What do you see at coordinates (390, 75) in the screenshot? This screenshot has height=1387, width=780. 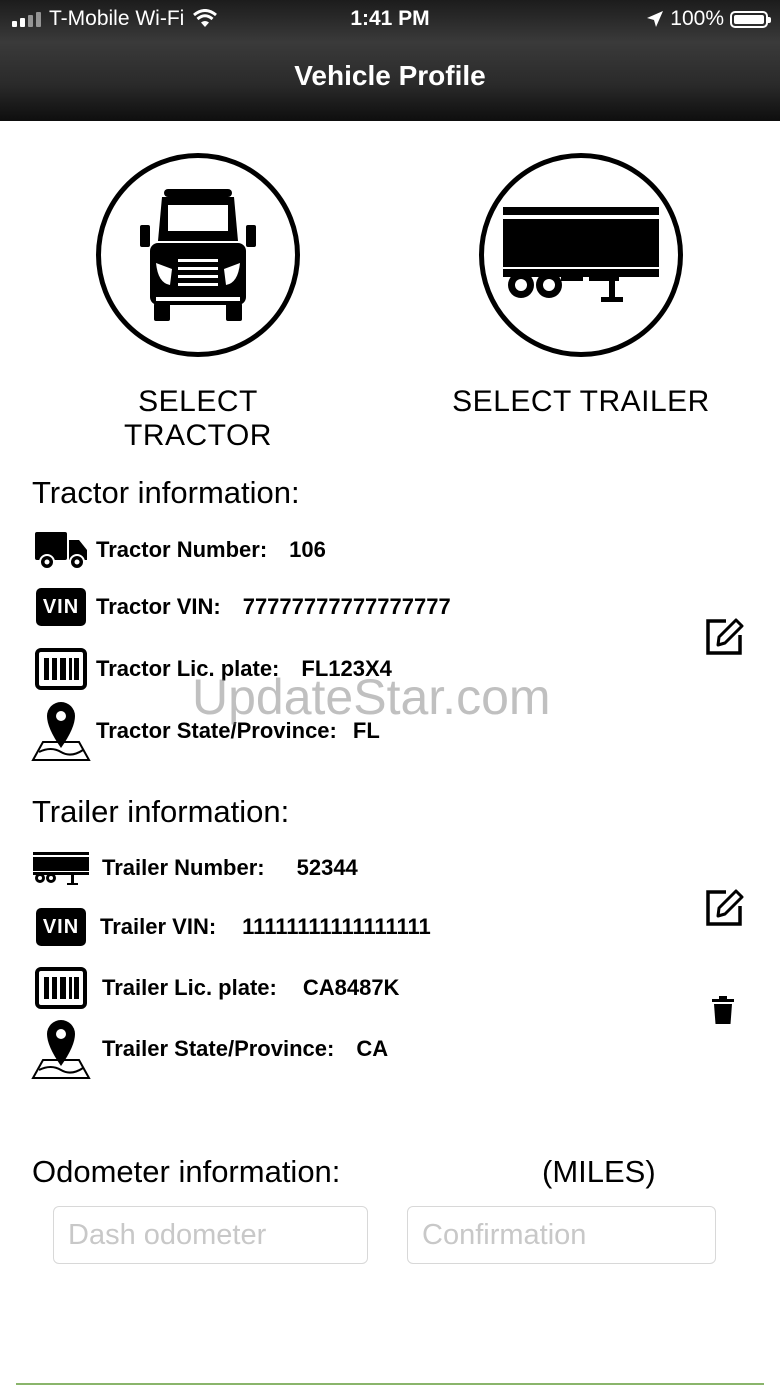 I see `page-title: Vehicle Profile` at bounding box center [390, 75].